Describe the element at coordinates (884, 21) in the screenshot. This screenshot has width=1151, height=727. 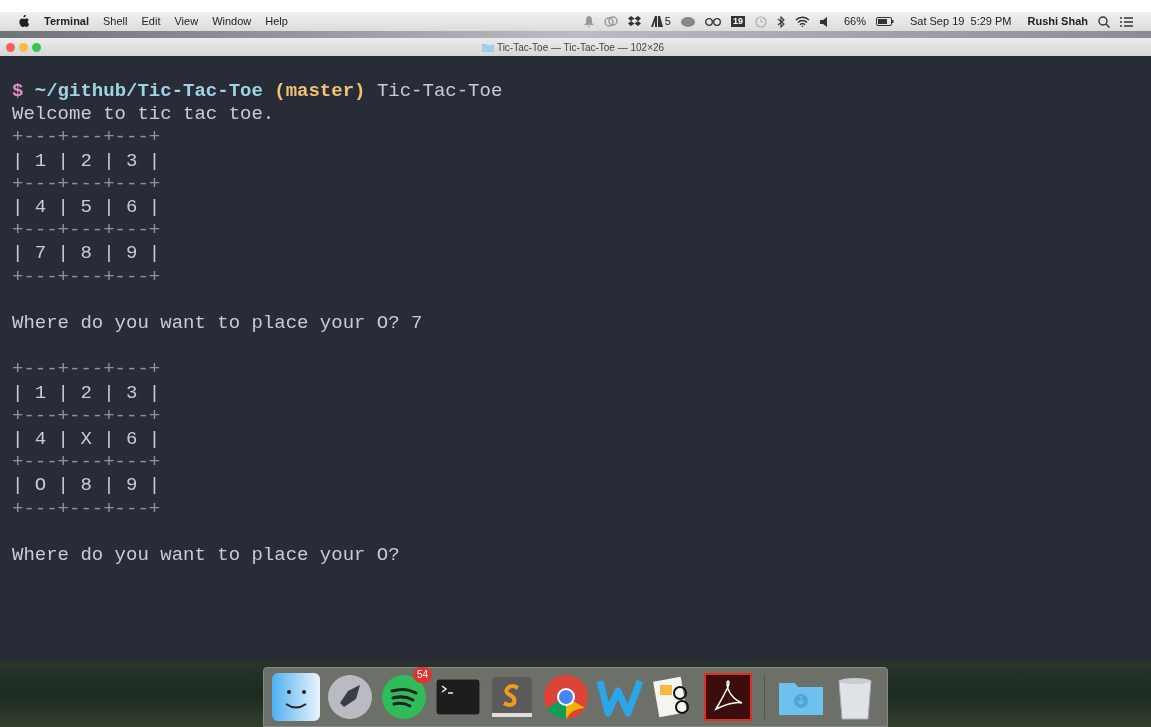
I see `battery-icon` at that location.